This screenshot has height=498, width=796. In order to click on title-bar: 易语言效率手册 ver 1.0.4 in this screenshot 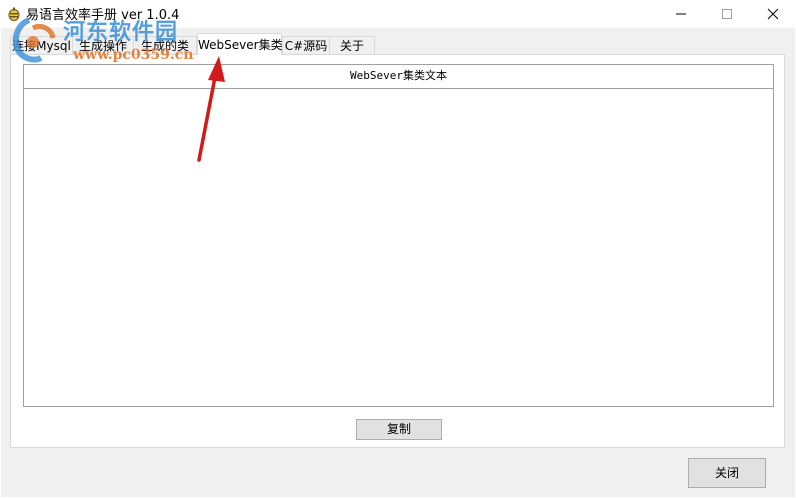, I will do `click(398, 14)`.